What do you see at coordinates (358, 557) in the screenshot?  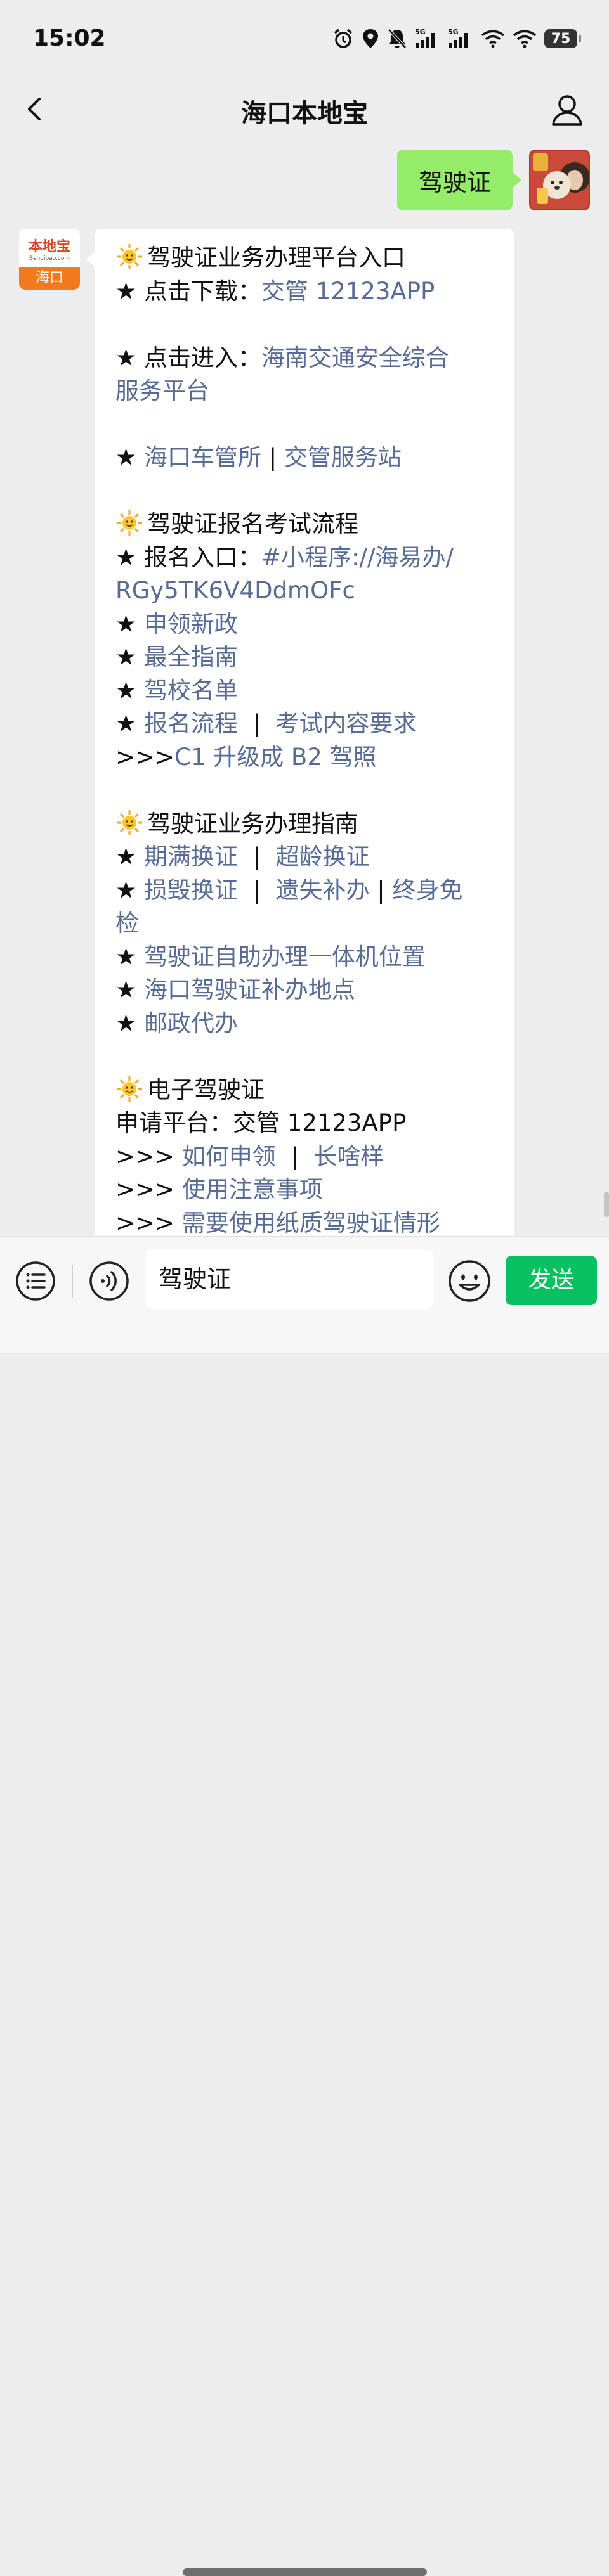 I see `signup-miniprogram-link: #小程序://海易办/` at bounding box center [358, 557].